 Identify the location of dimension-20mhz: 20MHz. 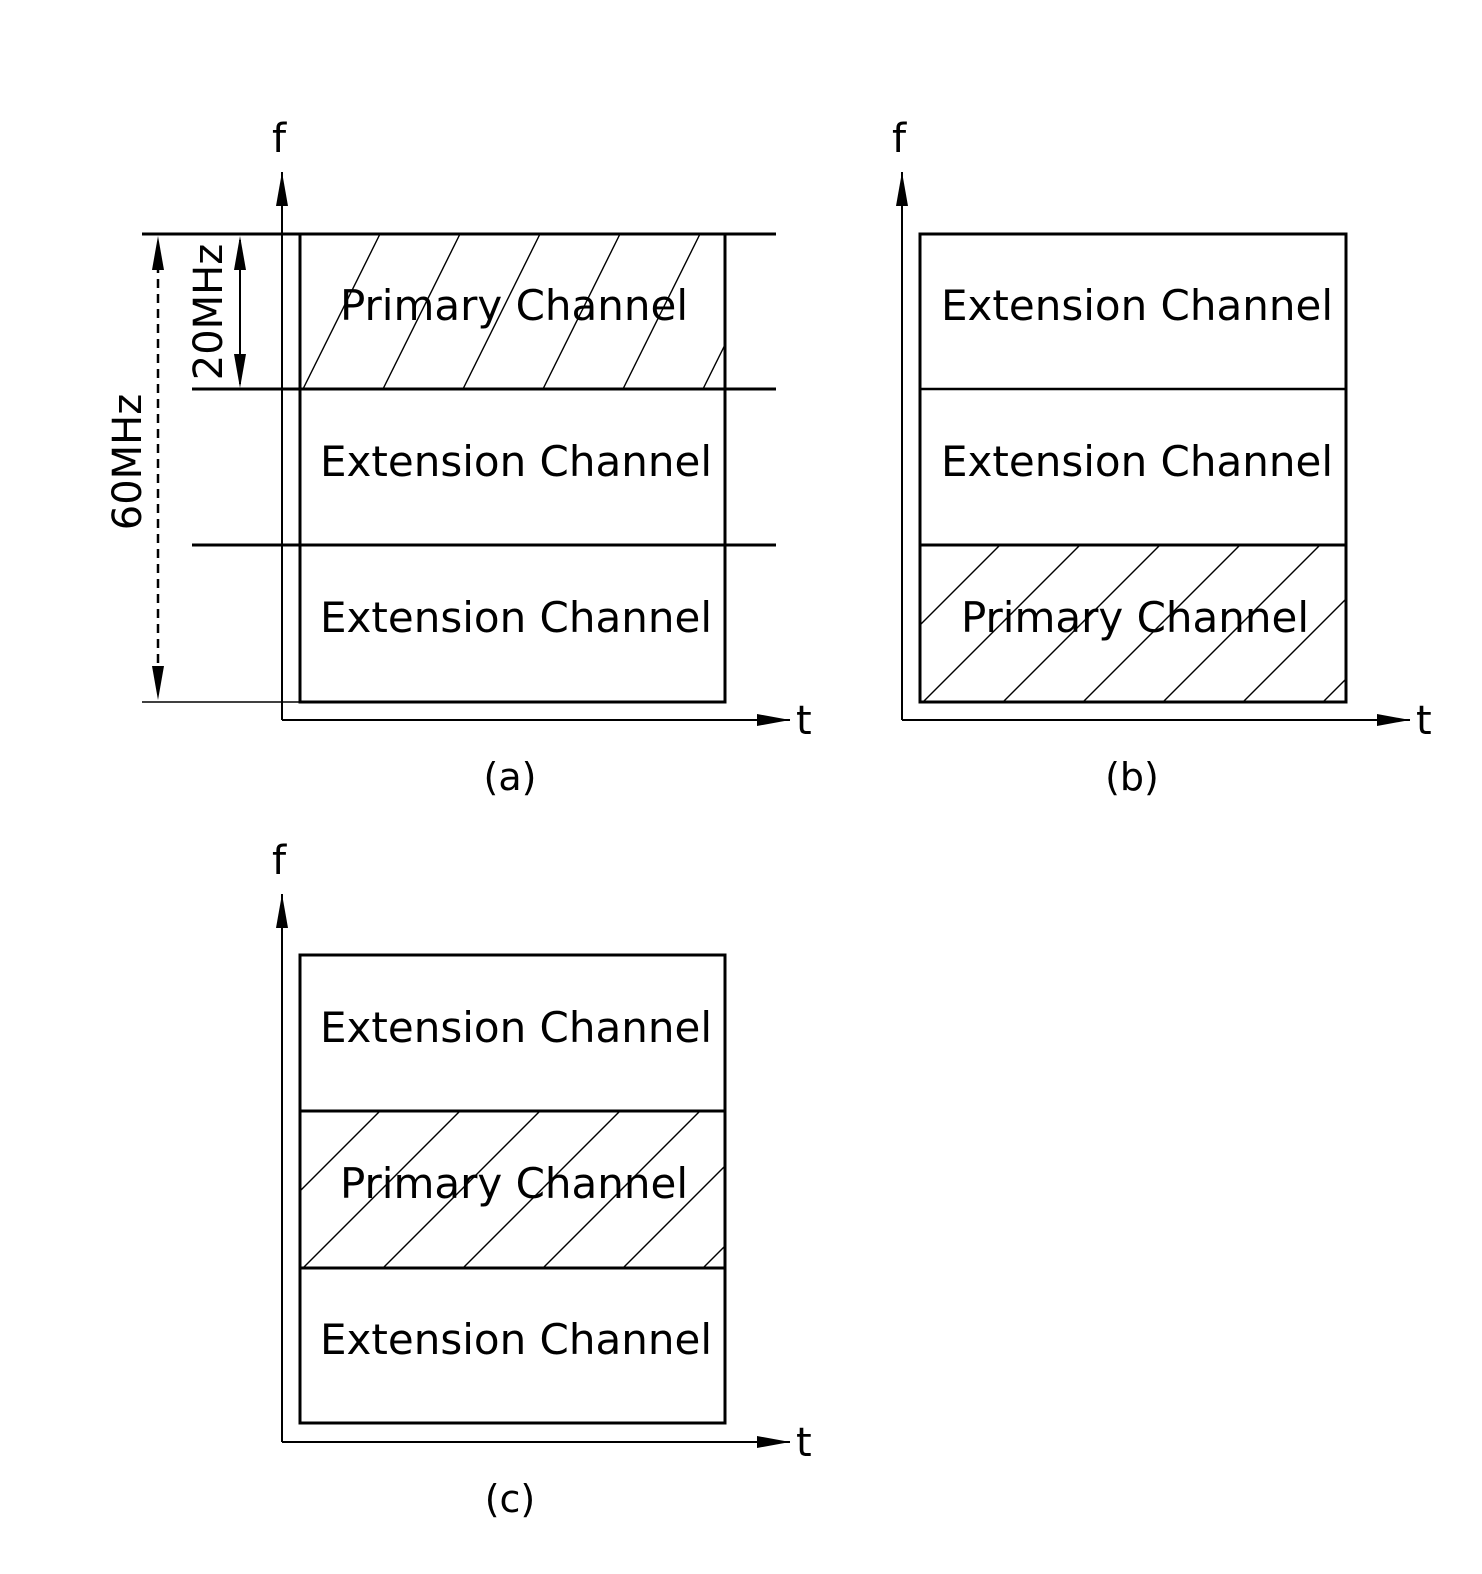
(216, 312).